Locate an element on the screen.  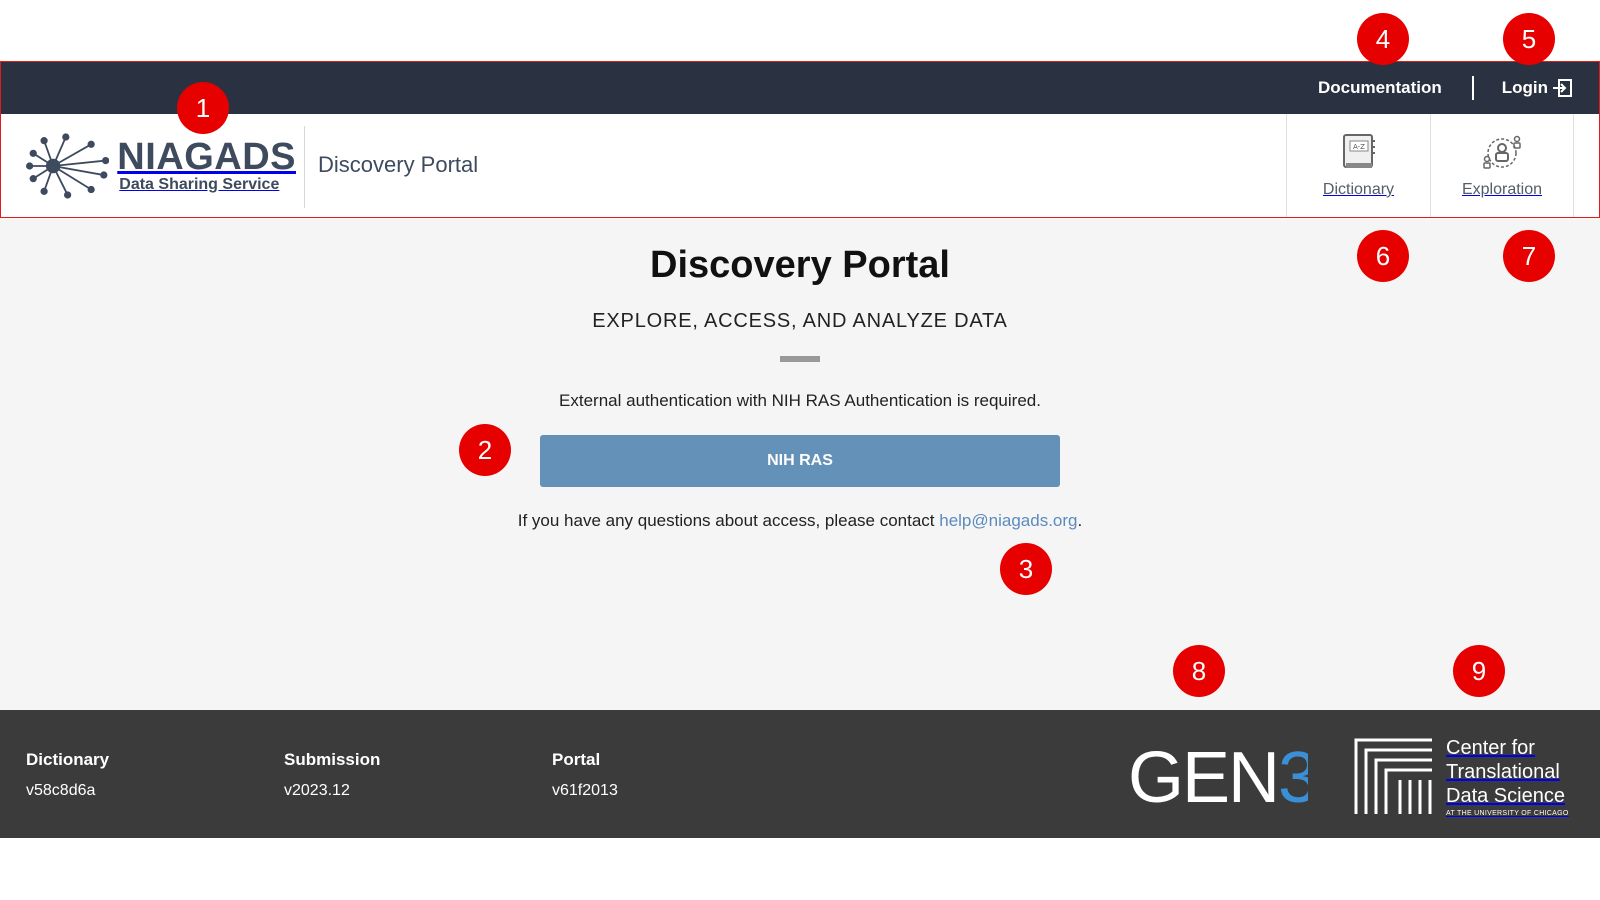
annotation-badge-8: 8 is located at coordinates (1199, 671).